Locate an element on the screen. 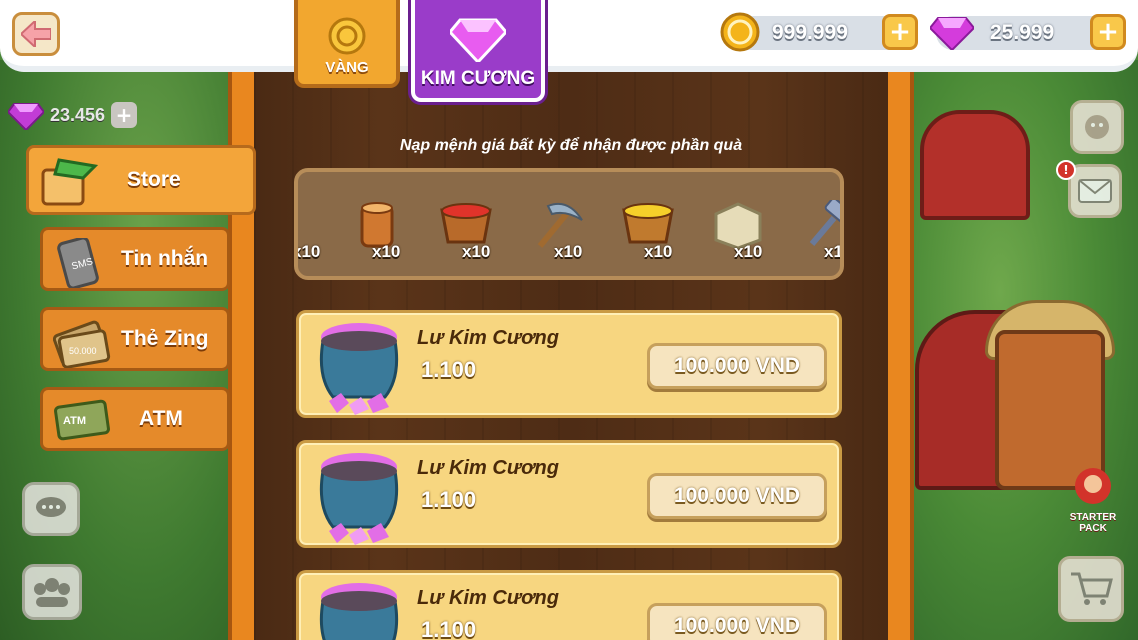 Image resolution: width=1138 pixels, height=640 pixels. reward-item: x1 is located at coordinates (820, 233).